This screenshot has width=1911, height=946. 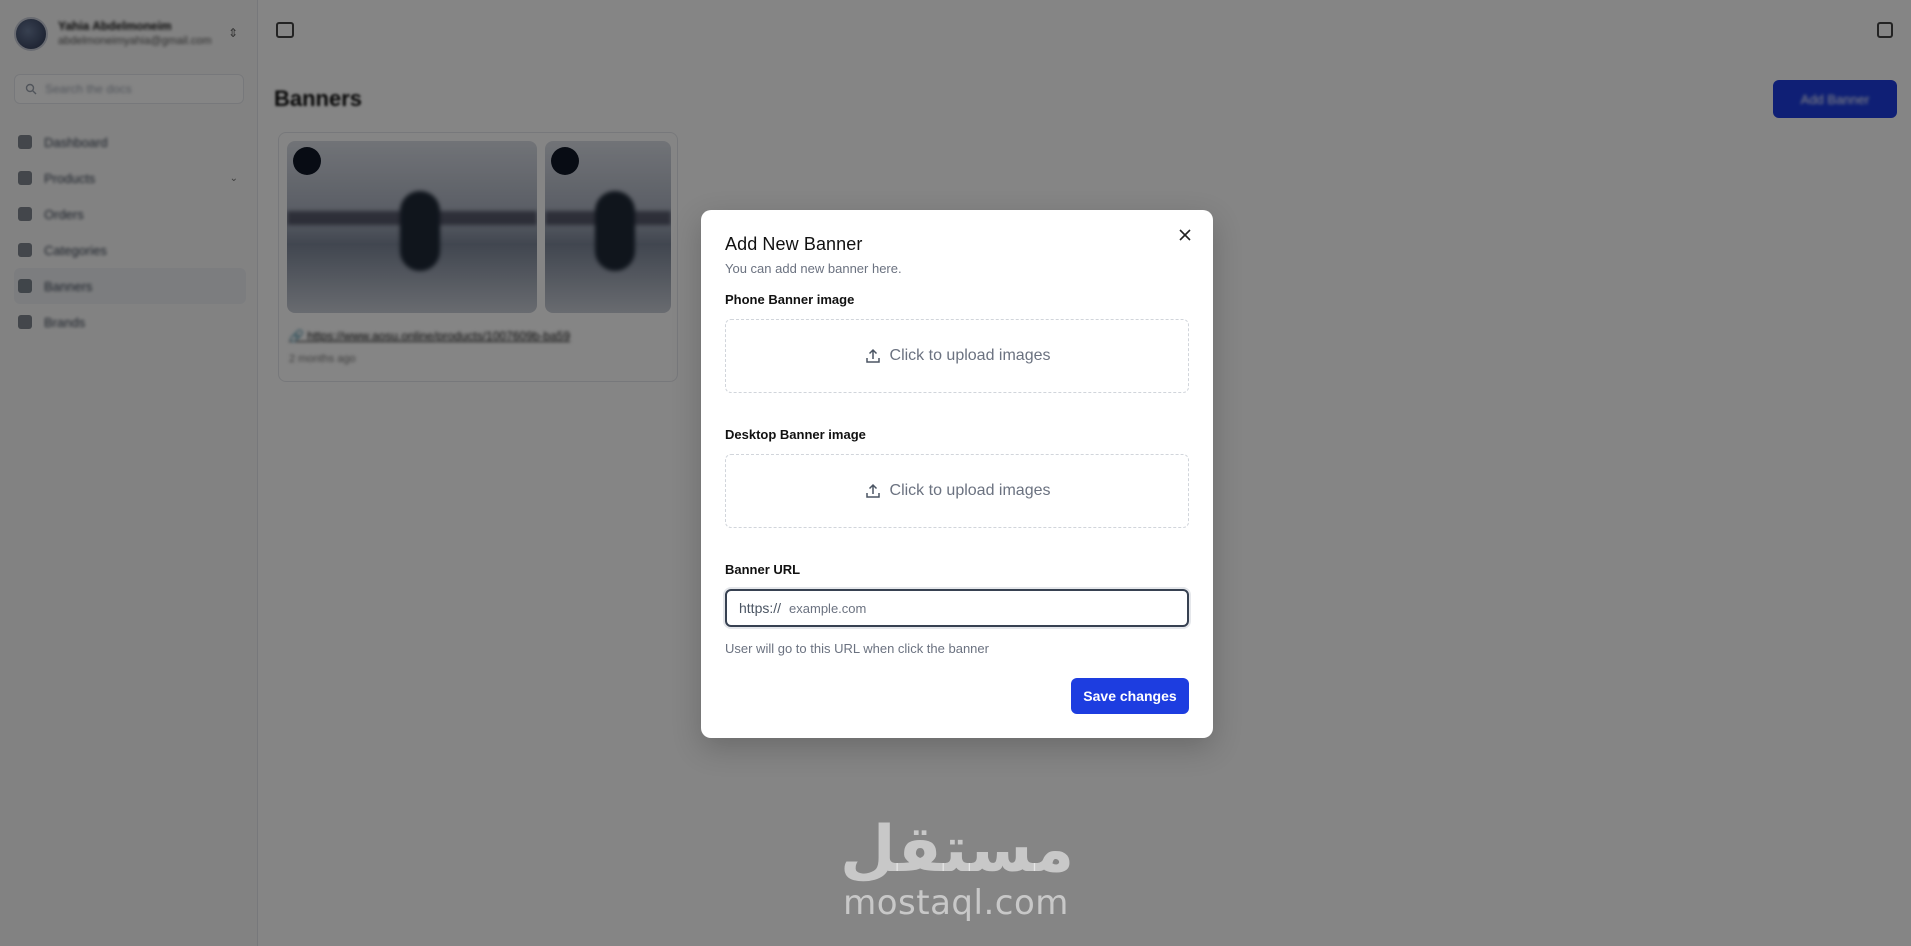 I want to click on desktop-banner-upload: Click to upload images, so click(x=957, y=491).